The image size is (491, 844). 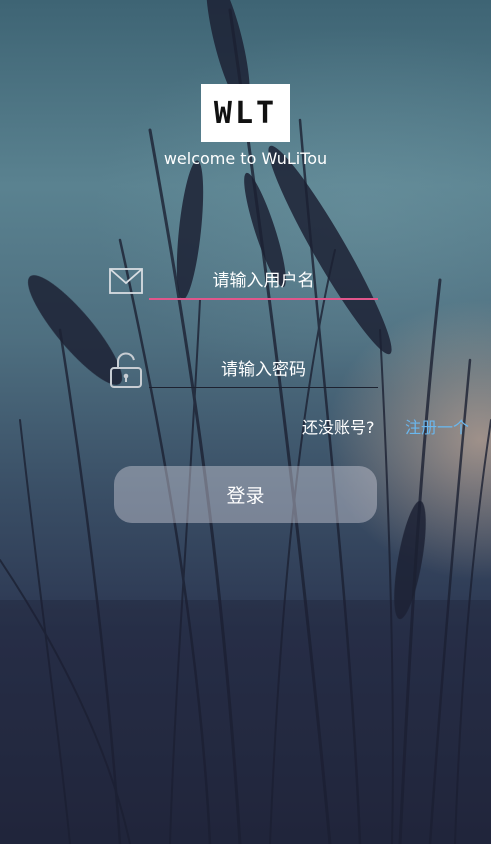 I want to click on unlocked-padlock-icon, so click(x=126, y=370).